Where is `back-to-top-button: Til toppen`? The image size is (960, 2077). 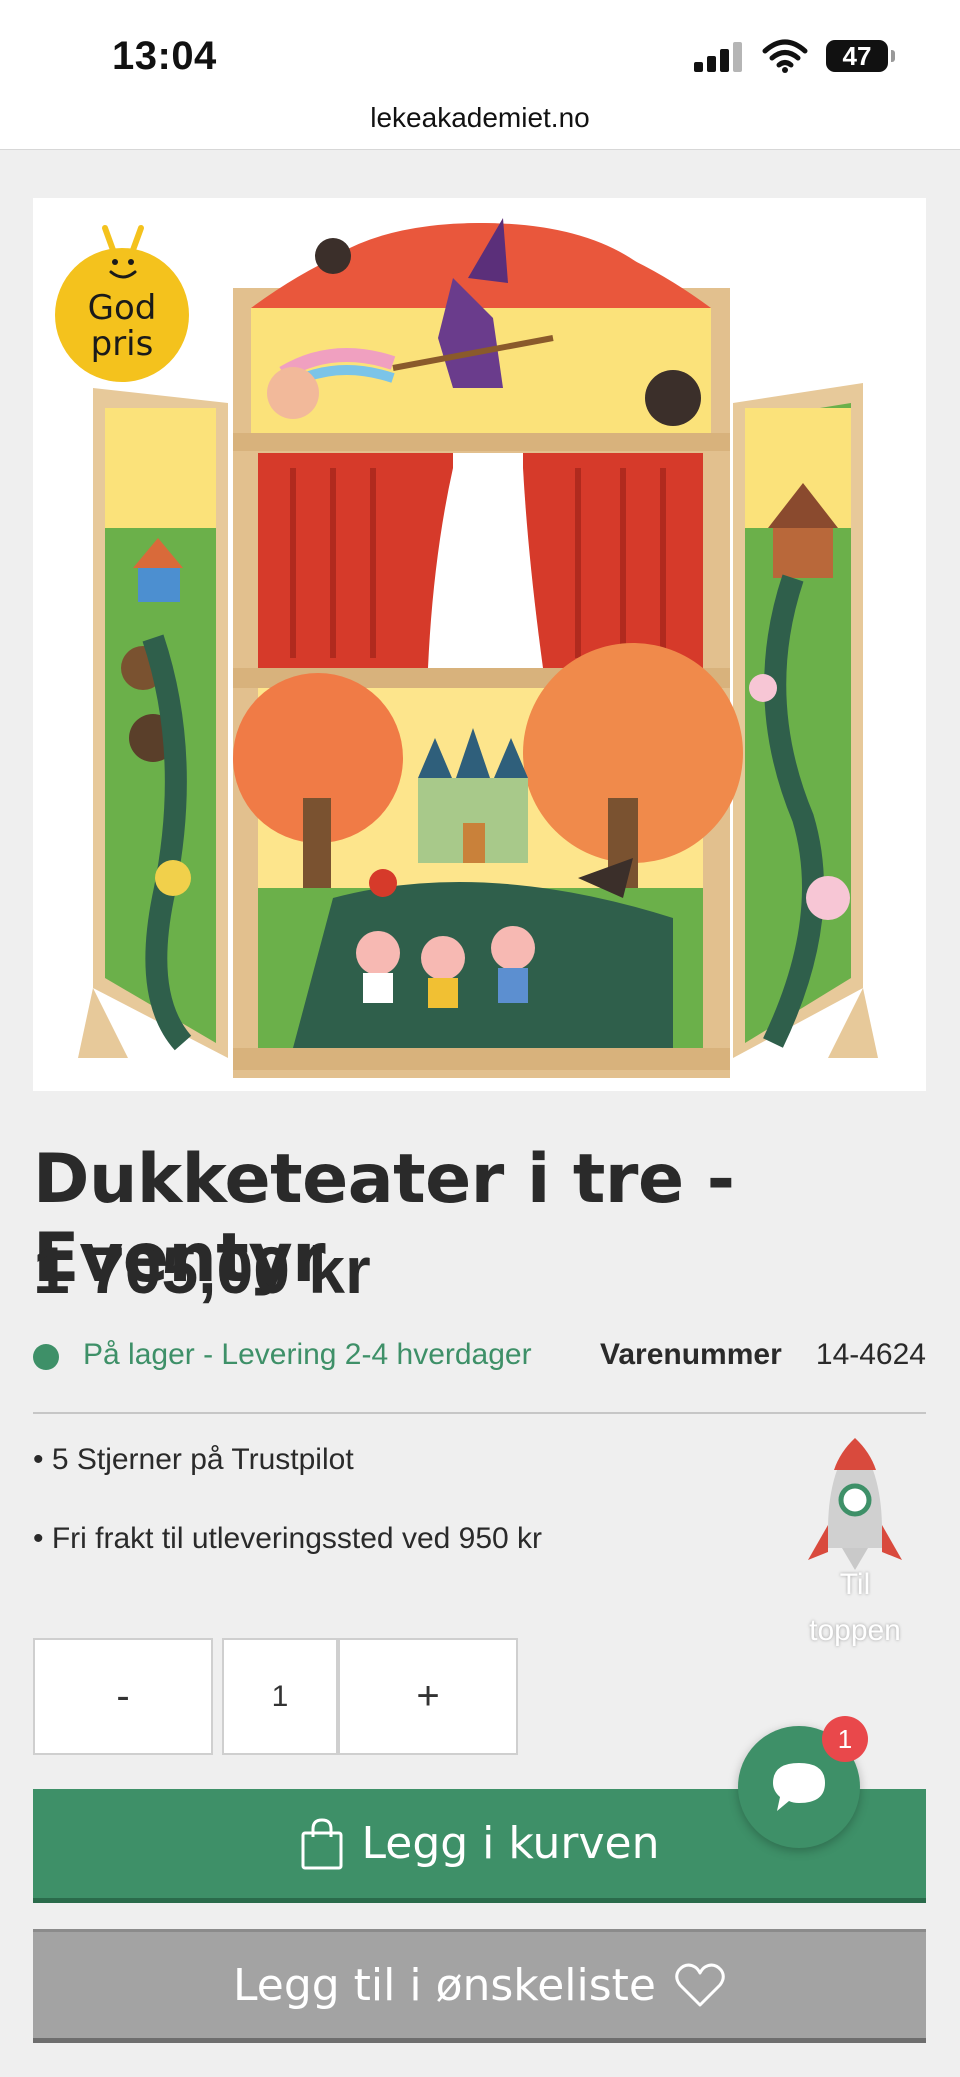
back-to-top-button: Til toppen is located at coordinates (855, 1608).